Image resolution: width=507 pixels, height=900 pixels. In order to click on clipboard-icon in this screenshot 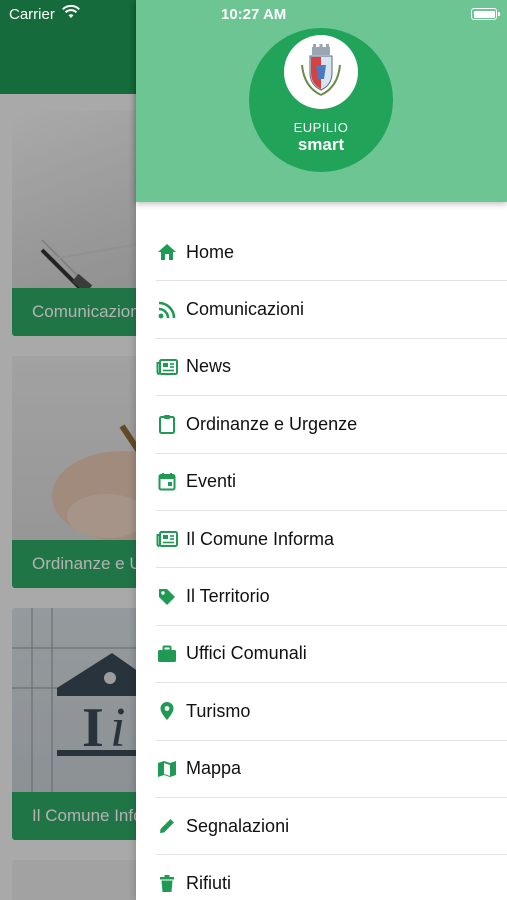, I will do `click(167, 424)`.